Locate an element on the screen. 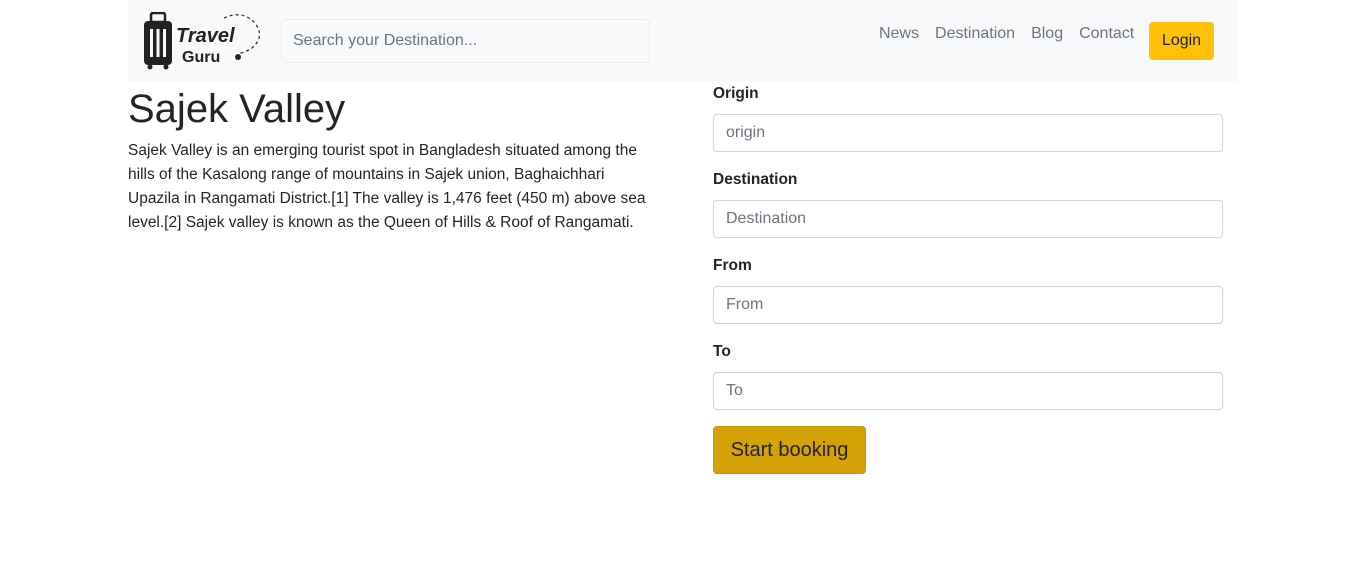 The image size is (1366, 578). origin-input is located at coordinates (968, 133).